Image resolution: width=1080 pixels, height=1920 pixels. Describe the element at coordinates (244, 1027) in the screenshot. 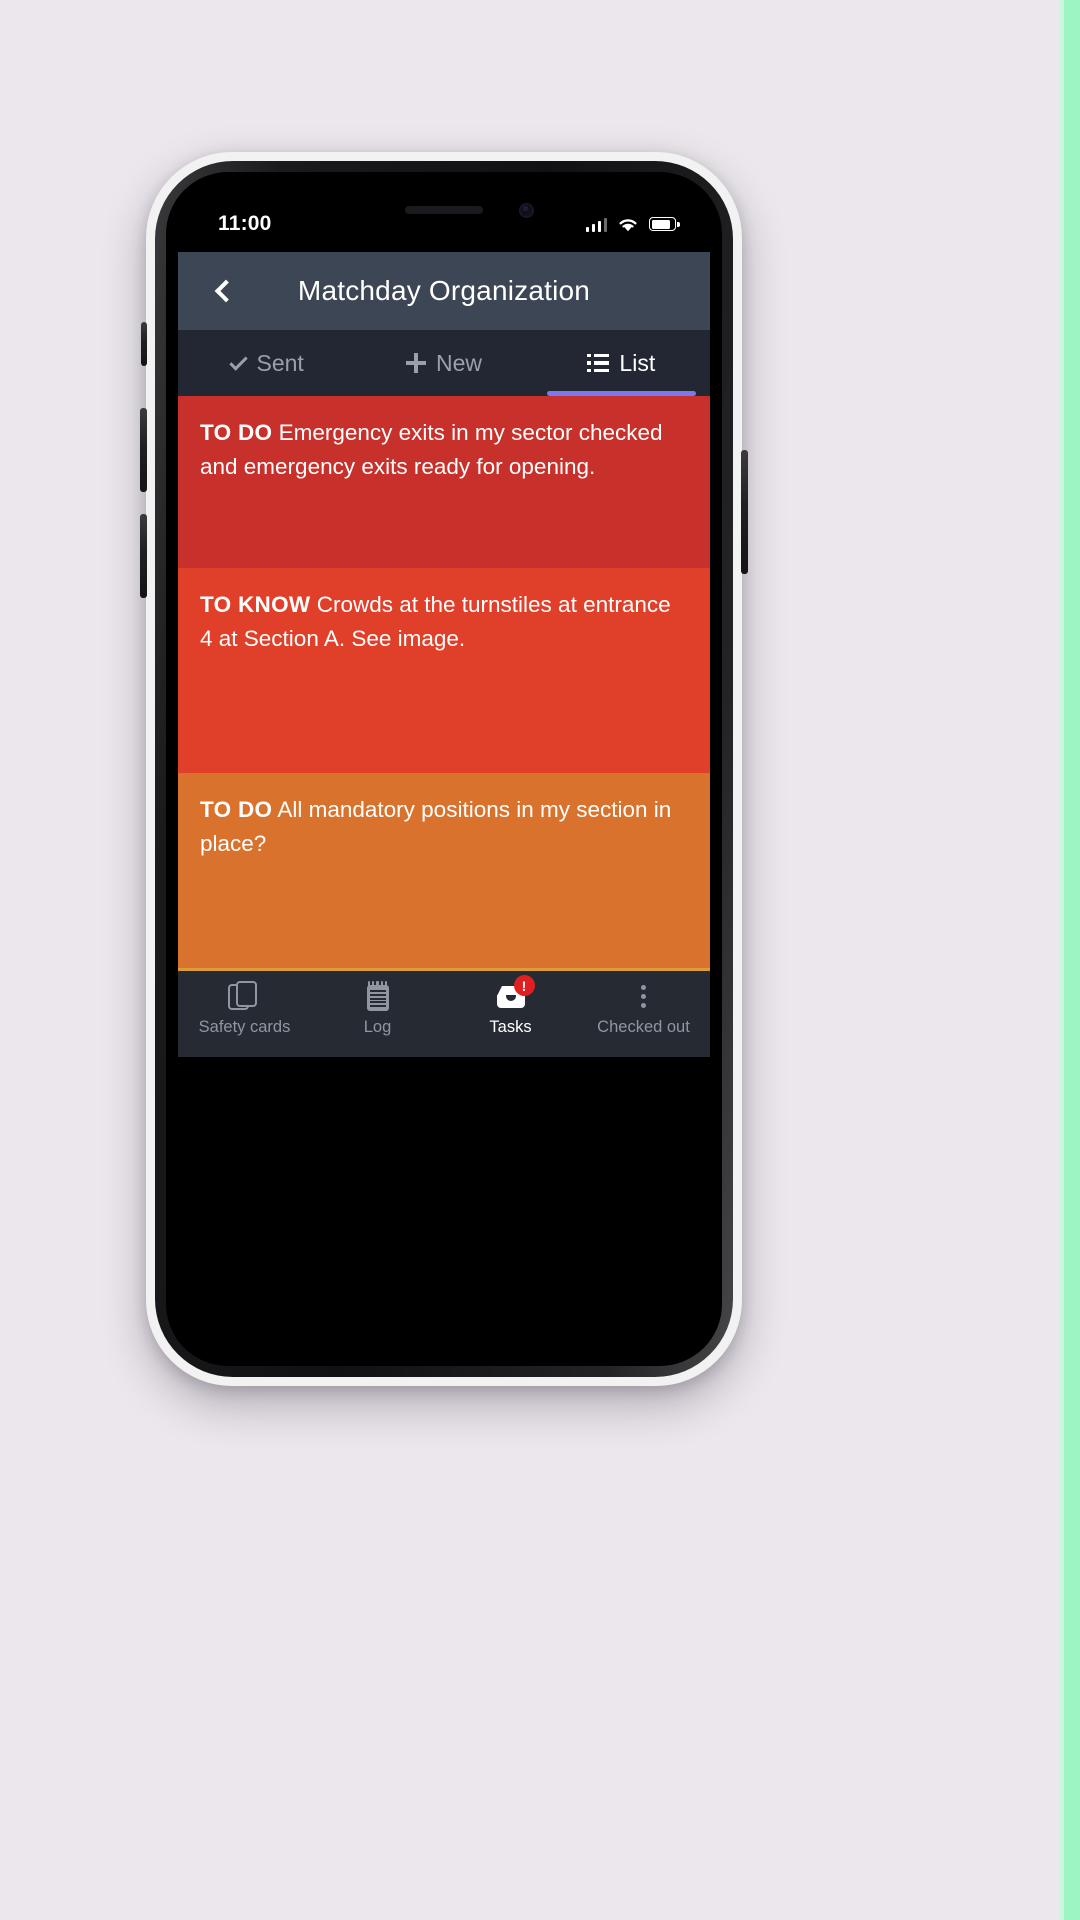

I see `nav-item-safety-cards-label: Safety cards` at that location.